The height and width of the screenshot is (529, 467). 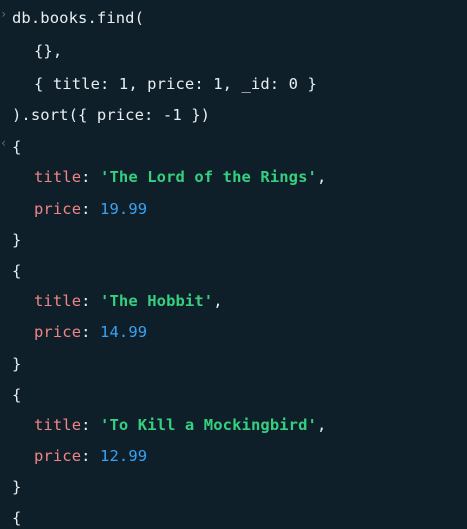 What do you see at coordinates (124, 332) in the screenshot?
I see `price-value: 14.99` at bounding box center [124, 332].